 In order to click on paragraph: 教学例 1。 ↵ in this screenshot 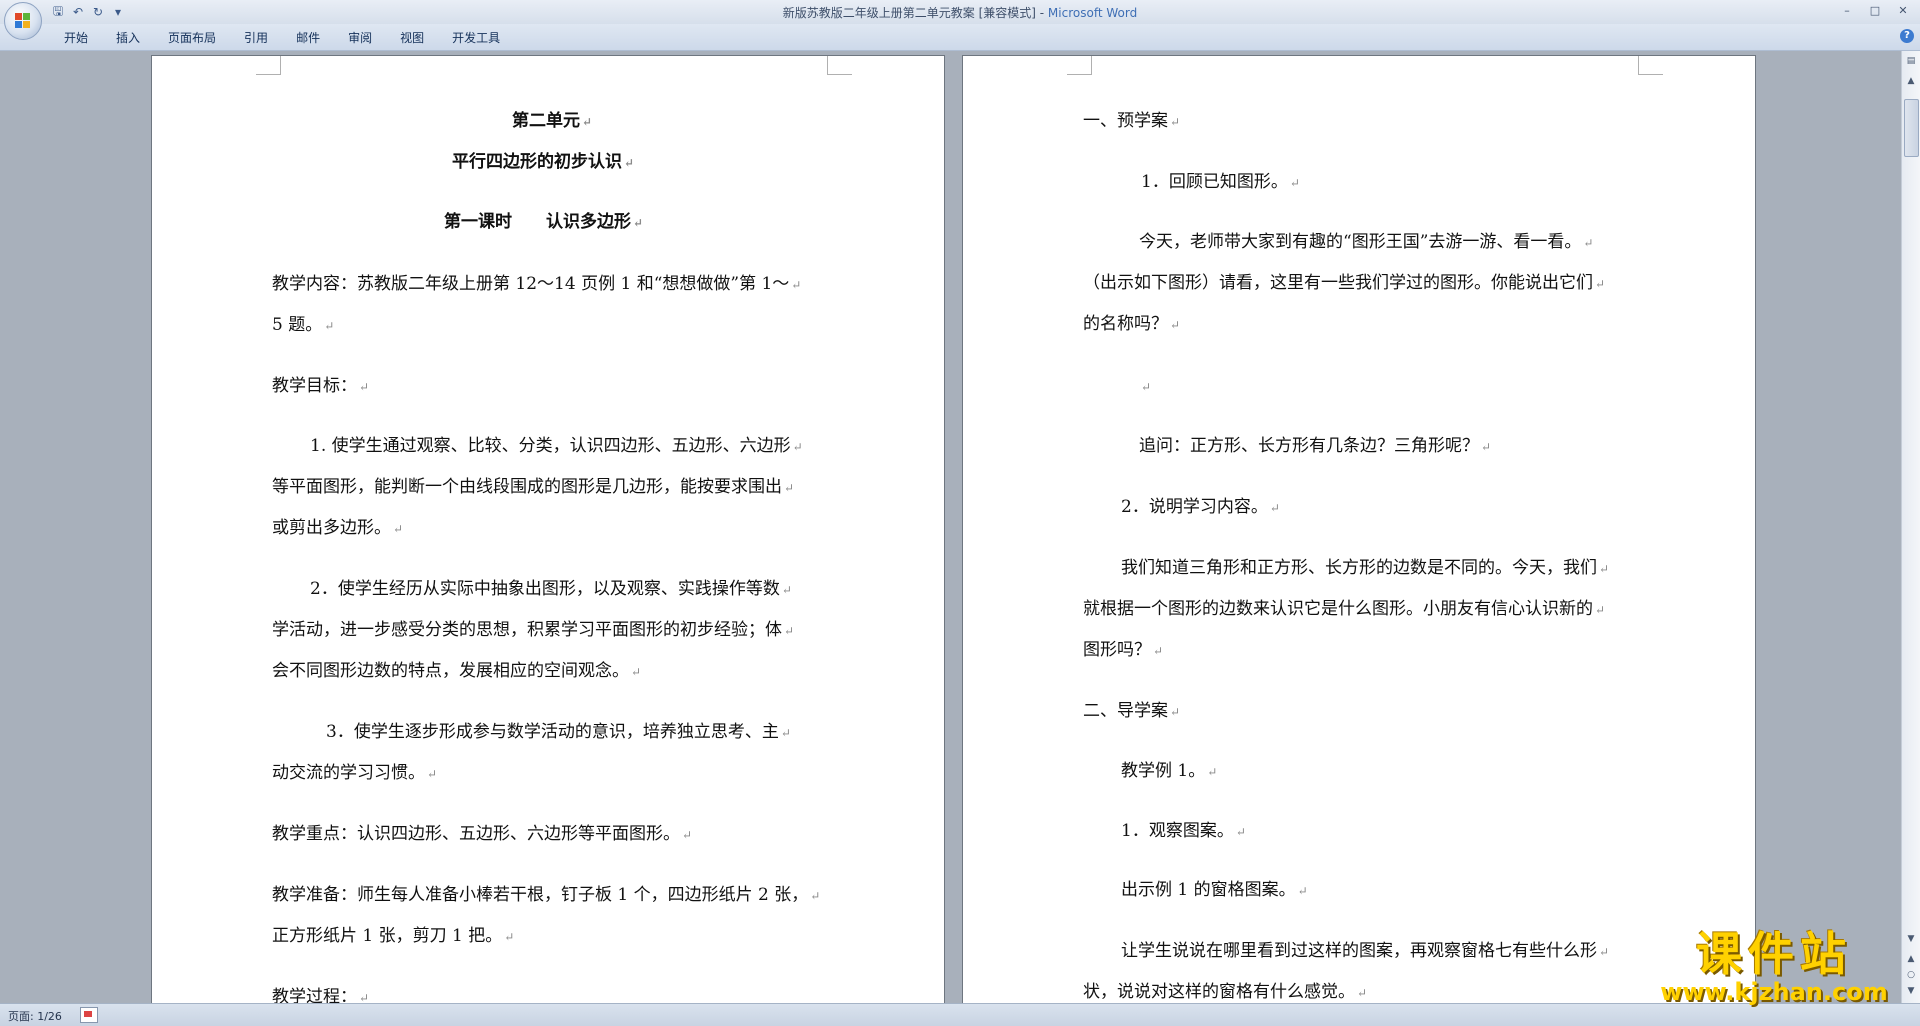, I will do `click(1169, 772)`.